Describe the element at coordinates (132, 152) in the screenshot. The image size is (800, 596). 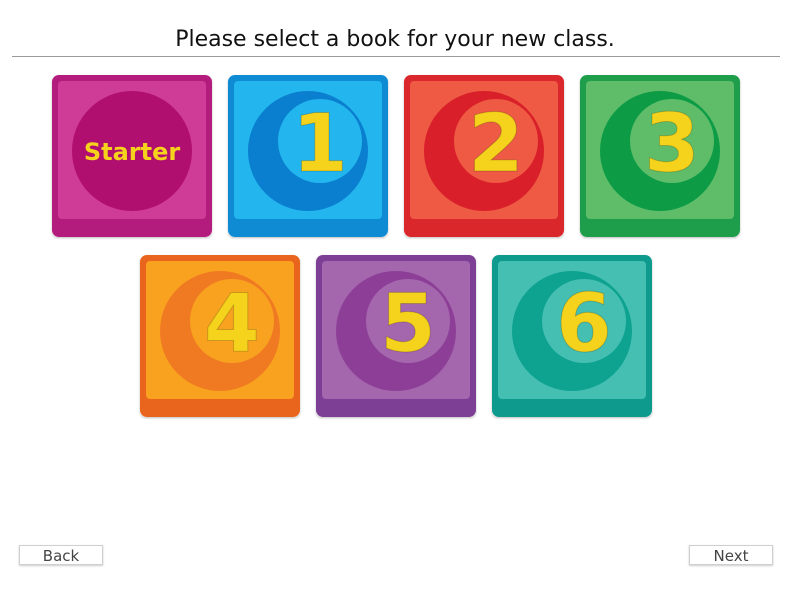
I see `book-label: Starter` at that location.